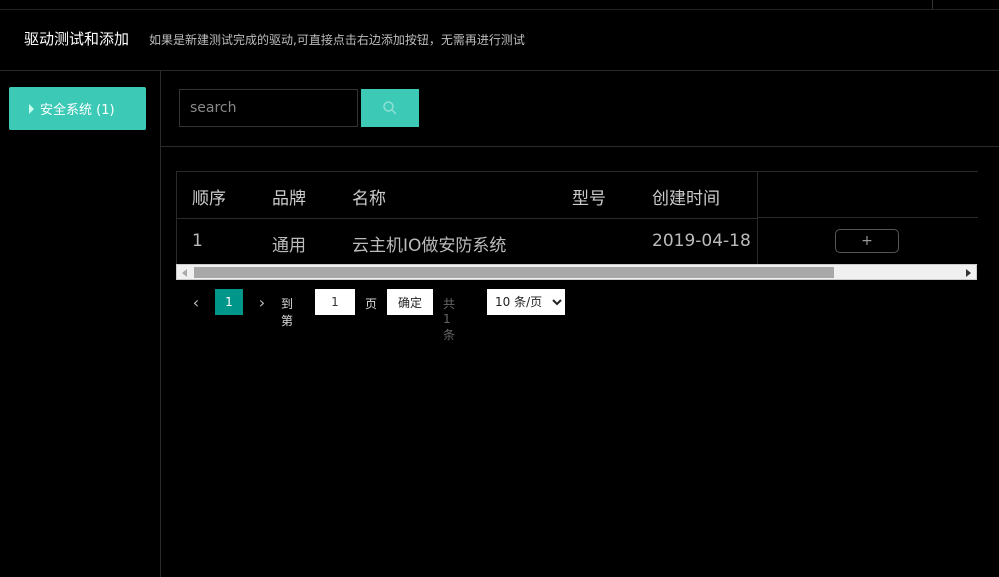 Image resolution: width=999 pixels, height=577 pixels. Describe the element at coordinates (268, 108) in the screenshot. I see `search-input` at that location.